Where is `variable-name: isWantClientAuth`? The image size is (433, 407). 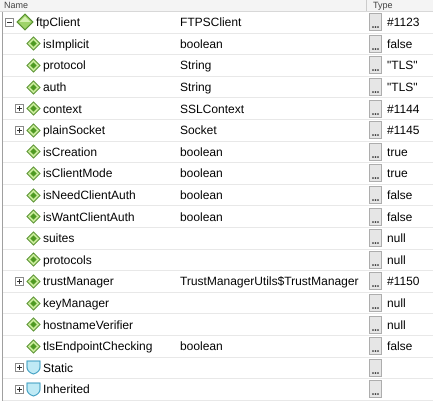 variable-name: isWantClientAuth is located at coordinates (89, 217).